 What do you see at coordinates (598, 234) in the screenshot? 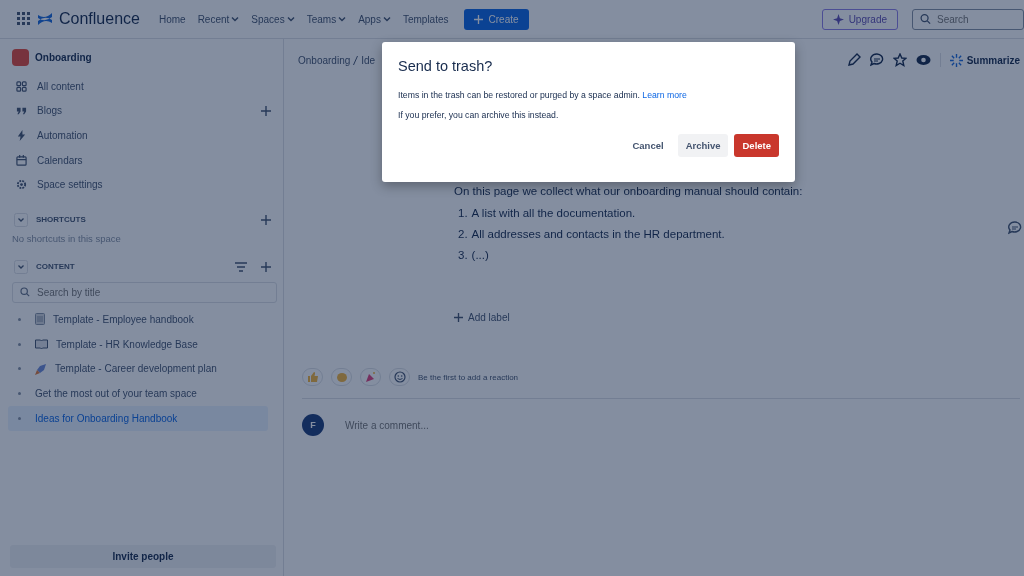
I see `list-item: All addresses and contacts in the HR department.` at bounding box center [598, 234].